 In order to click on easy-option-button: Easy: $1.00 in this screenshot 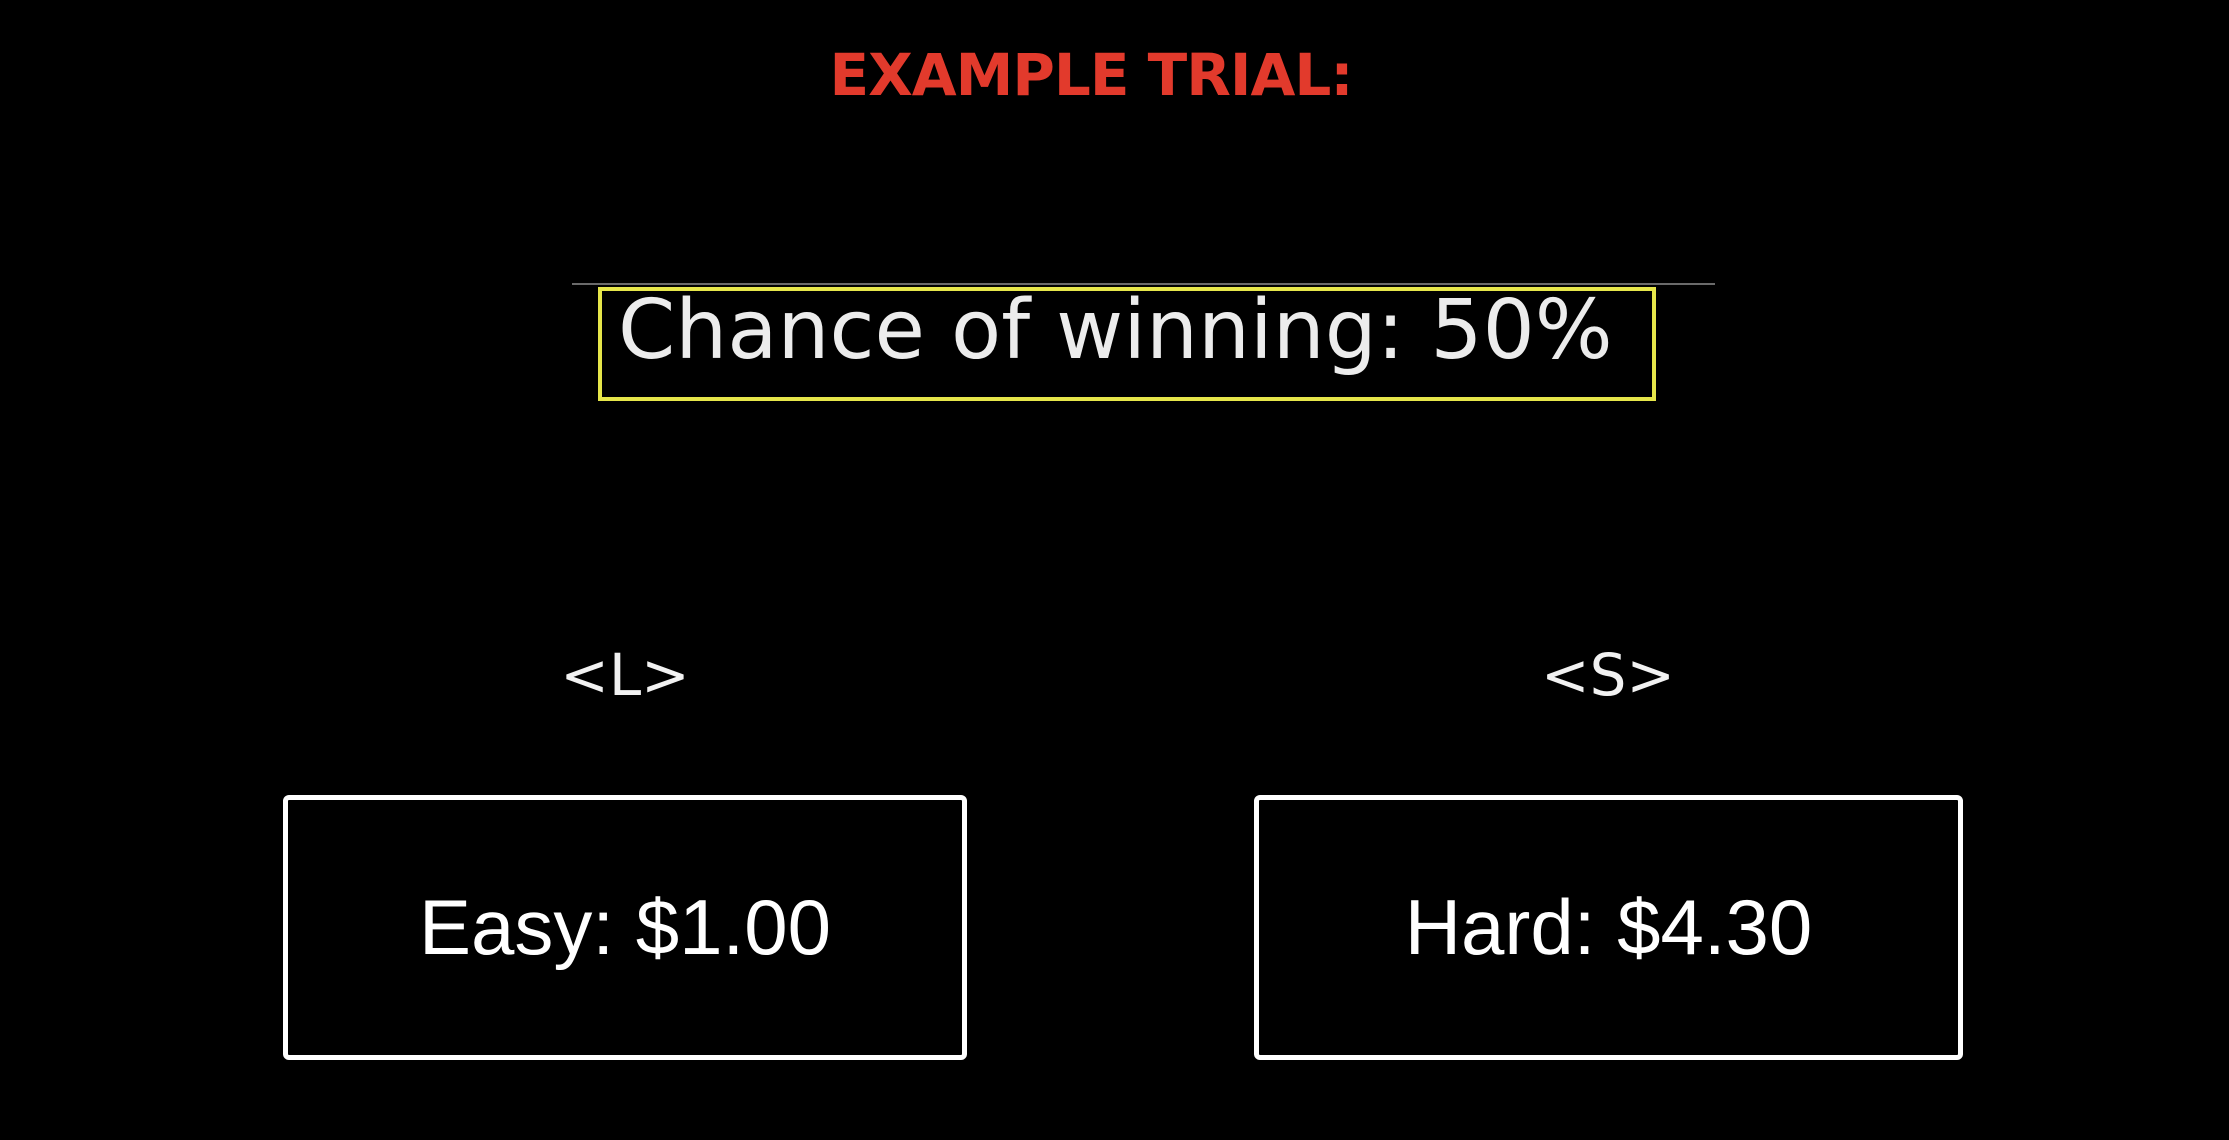, I will do `click(625, 927)`.